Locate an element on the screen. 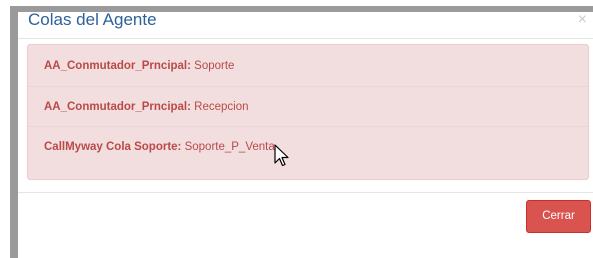 This screenshot has height=258, width=593. close-icon: × is located at coordinates (582, 20).